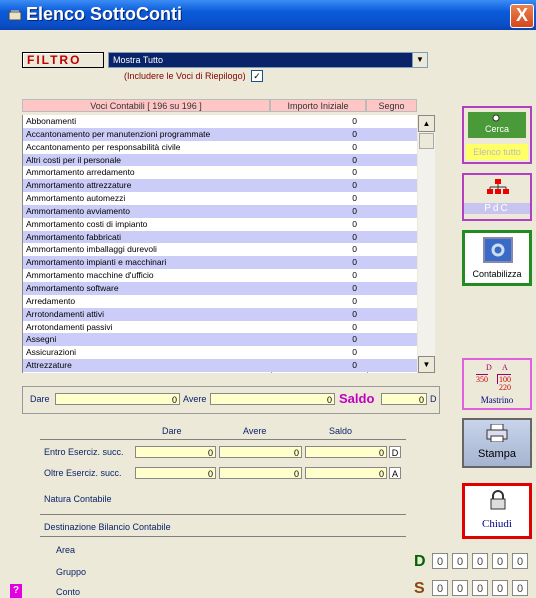 This screenshot has height=598, width=536. Describe the element at coordinates (220, 314) in the screenshot. I see `table-row: Arrotondamenti attivi 0` at that location.